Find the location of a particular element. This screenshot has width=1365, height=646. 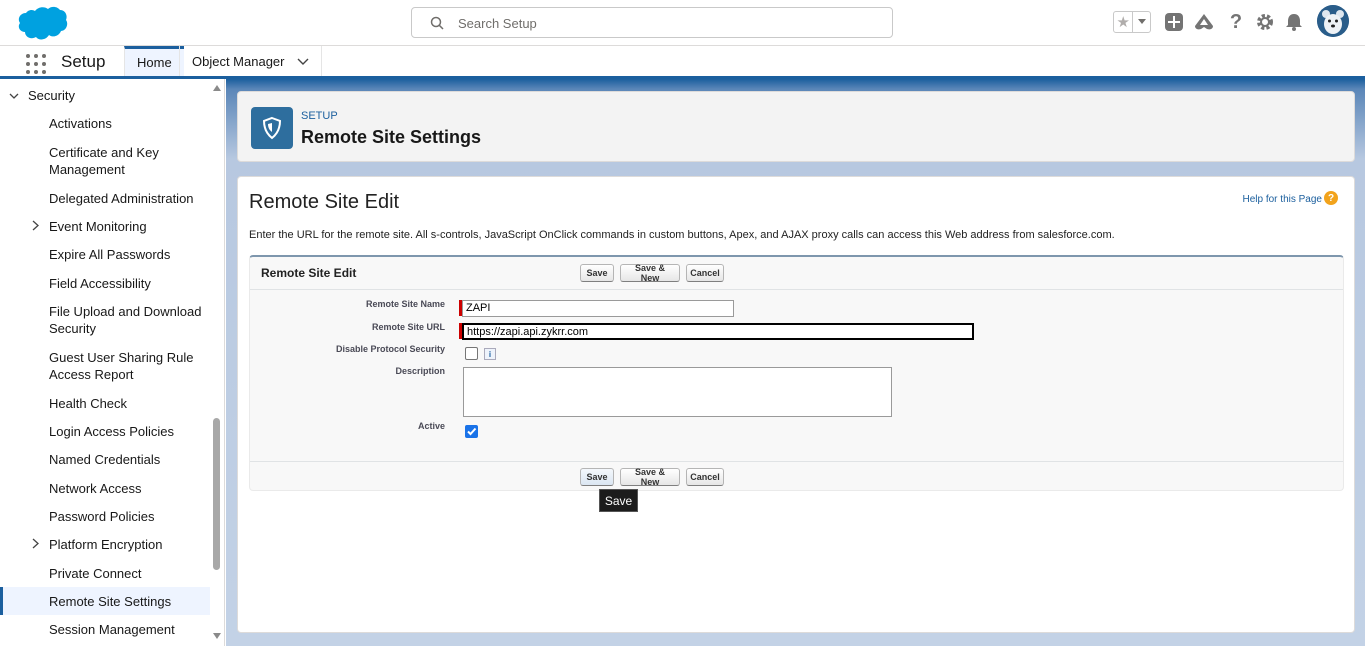

sidebar-item-private-connect: Private Connect is located at coordinates (105, 573).